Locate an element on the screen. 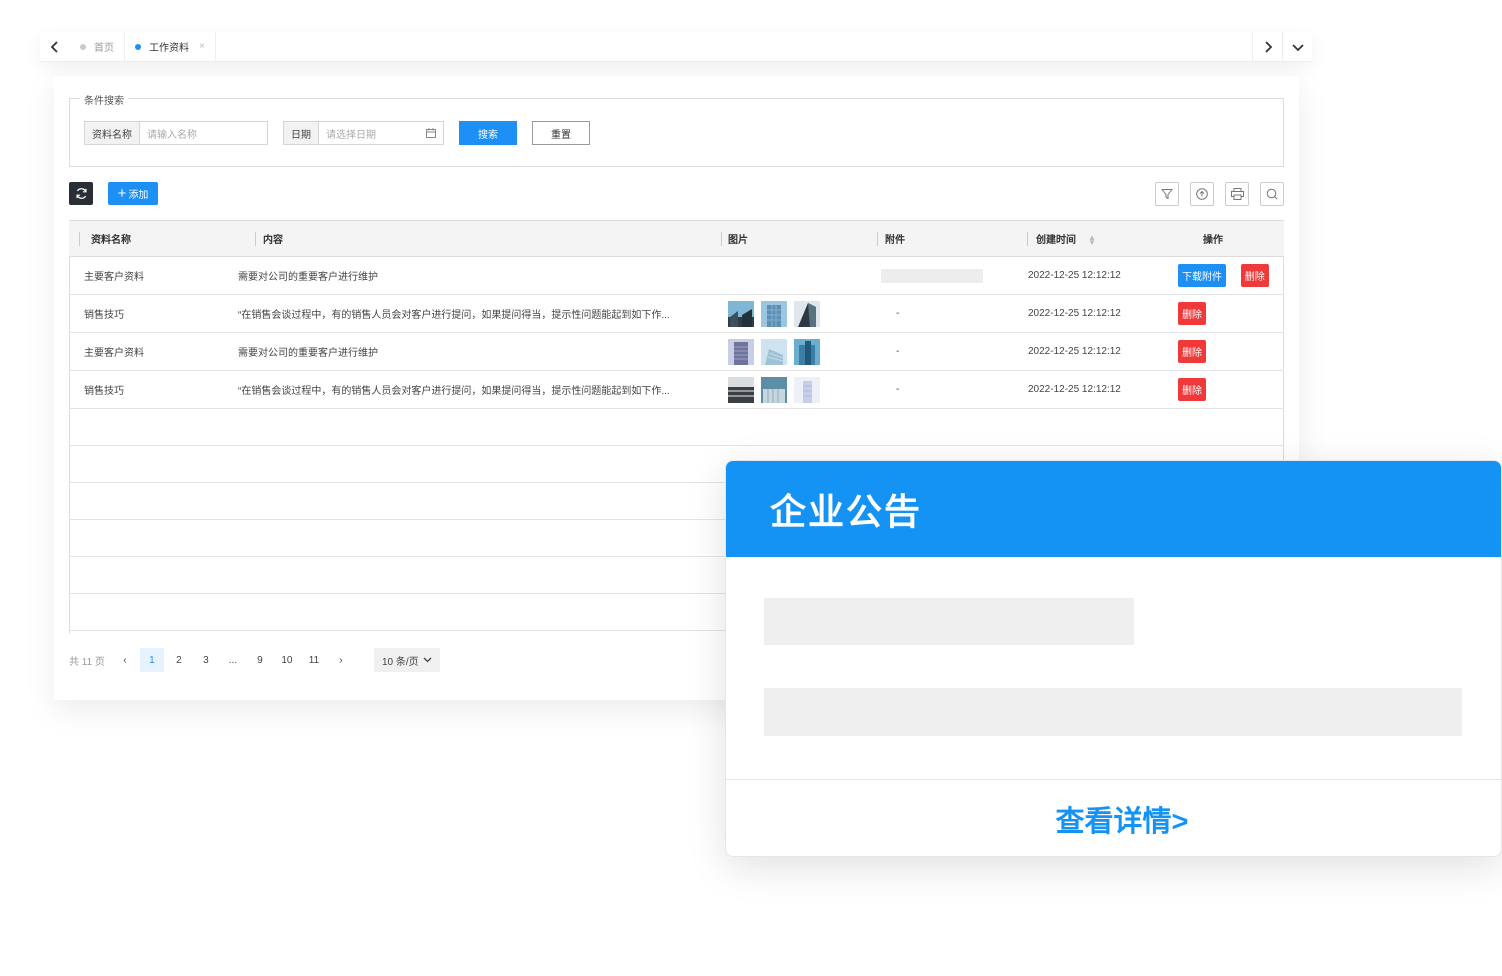 Image resolution: width=1502 pixels, height=976 pixels. sort-icon: ▲ ▼ is located at coordinates (1092, 240).